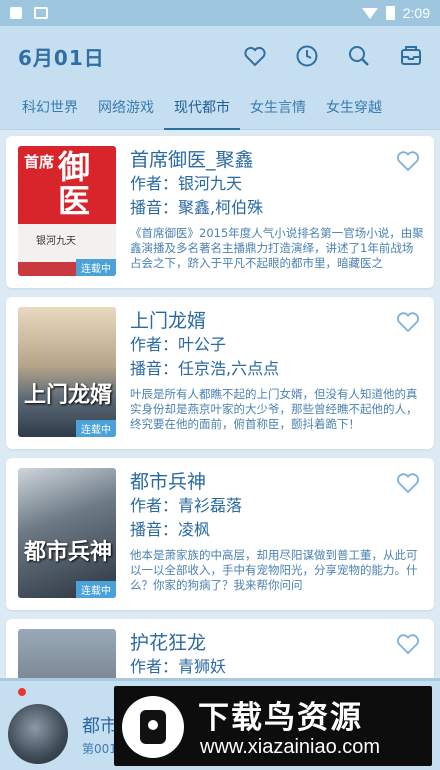 The height and width of the screenshot is (770, 440). What do you see at coordinates (220, 13) in the screenshot?
I see `status-bar: 2:09` at bounding box center [220, 13].